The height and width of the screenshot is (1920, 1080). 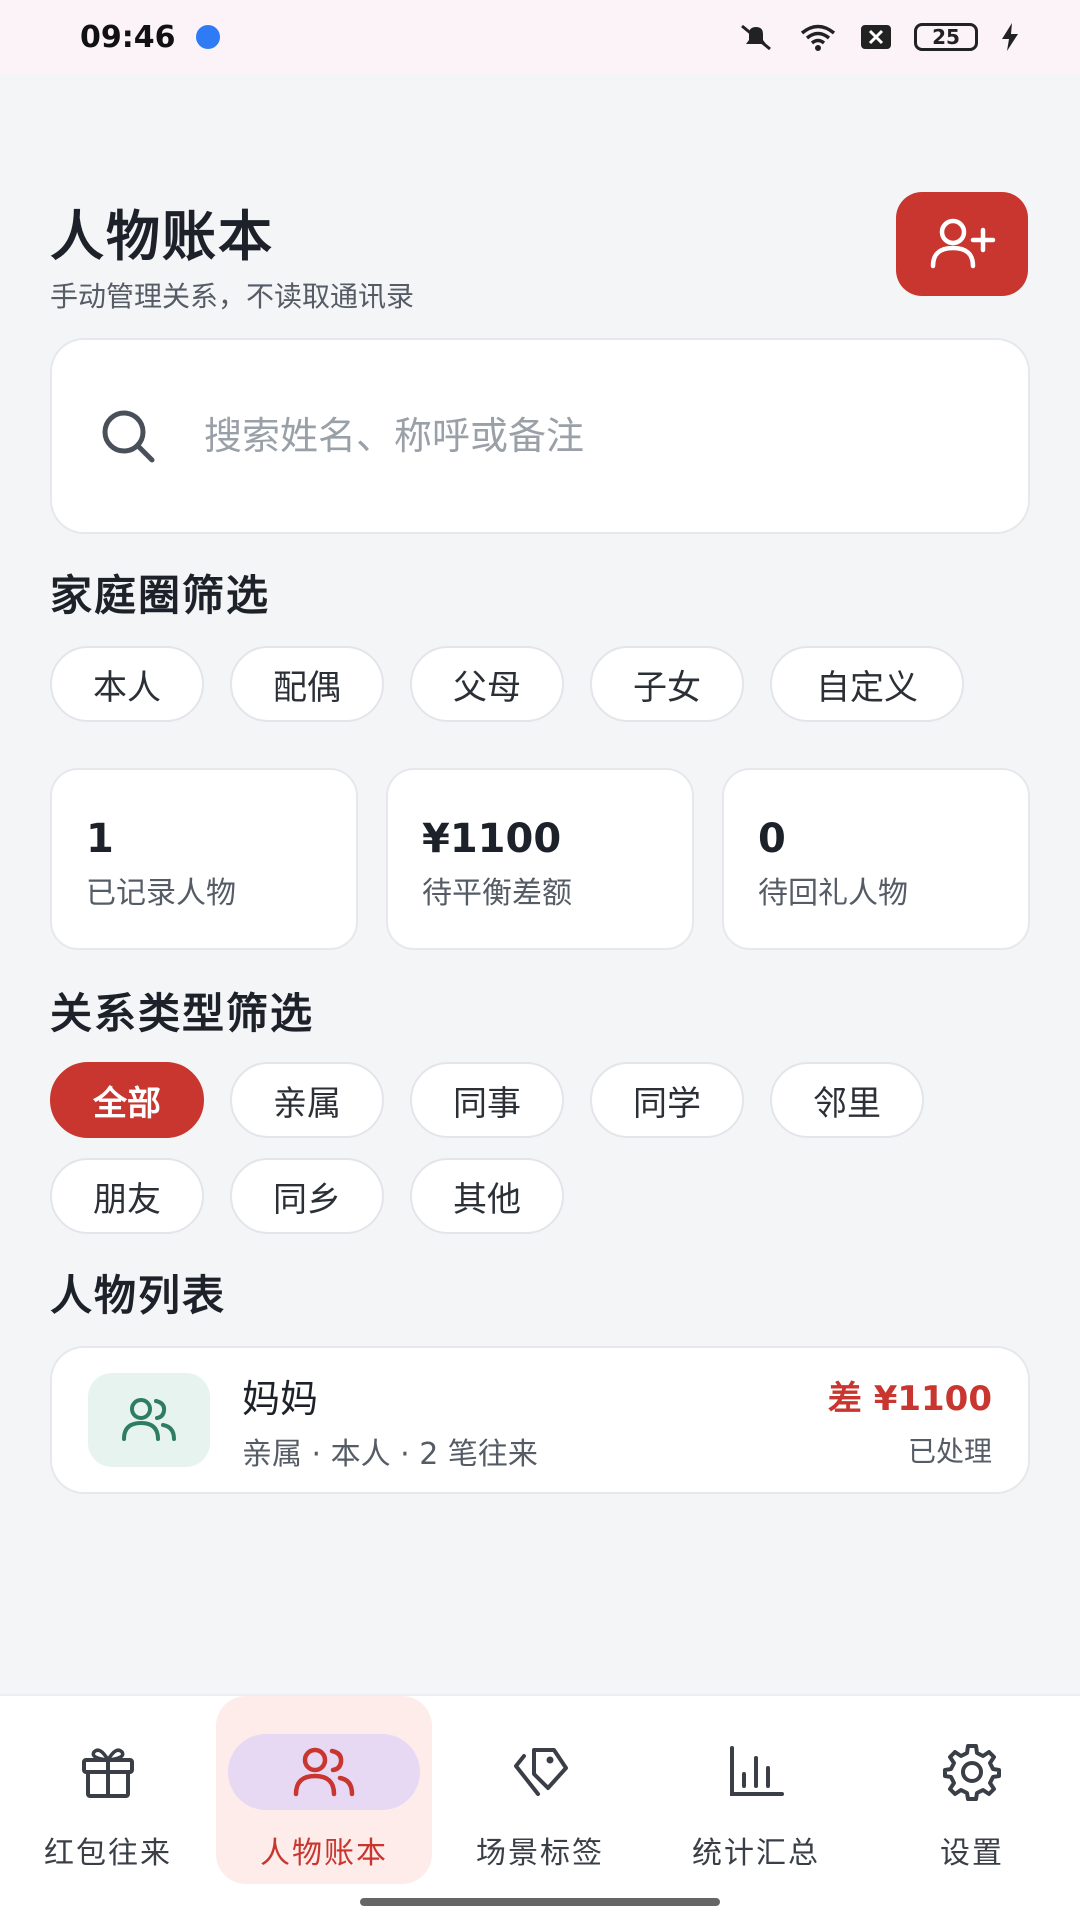 I want to click on user-plus-icon, so click(x=963, y=243).